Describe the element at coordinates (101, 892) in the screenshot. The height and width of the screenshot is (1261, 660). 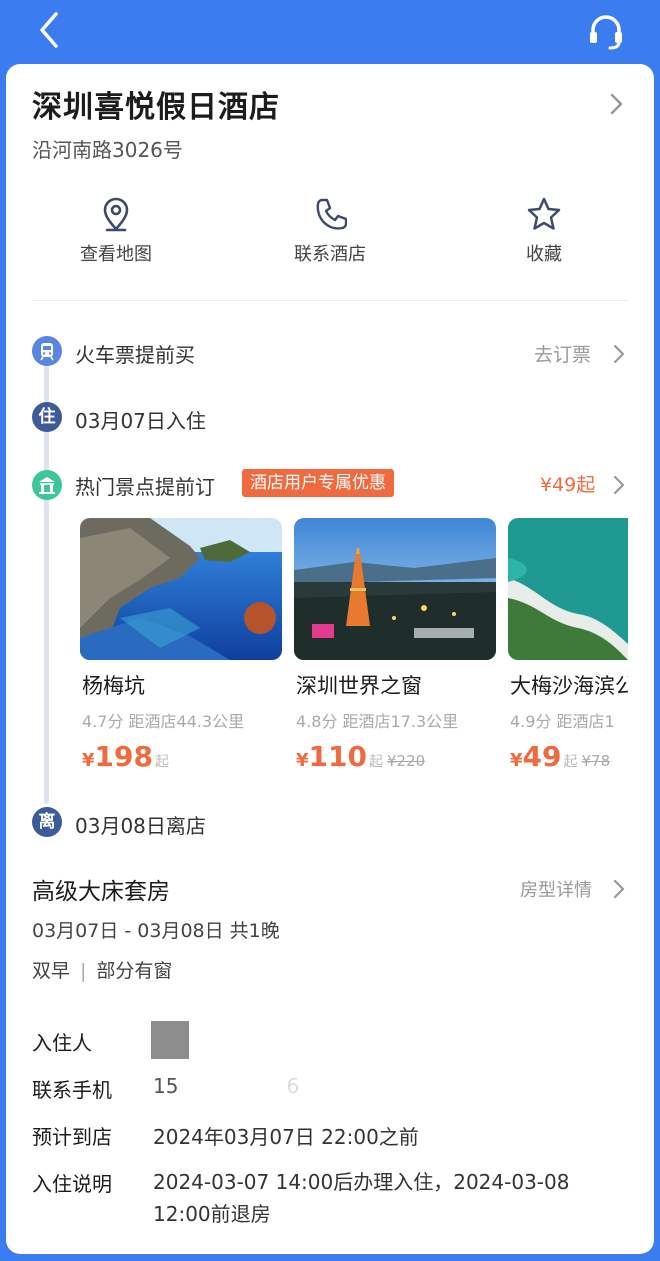
I see `room-type-title: 高级大床套房` at that location.